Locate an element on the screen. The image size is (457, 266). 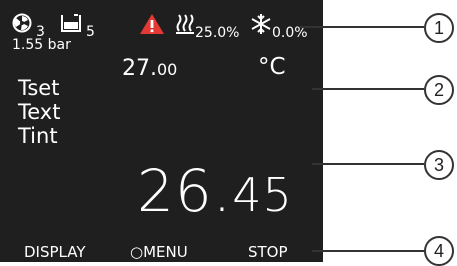
setpoint-frac: 00 is located at coordinates (167, 69).